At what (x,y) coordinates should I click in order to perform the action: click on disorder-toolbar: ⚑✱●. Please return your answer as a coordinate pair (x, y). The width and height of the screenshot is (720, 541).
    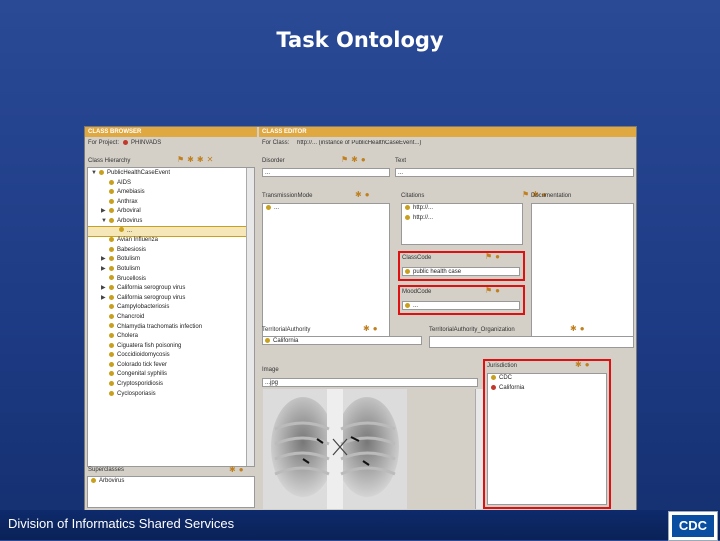
    Looking at the image, I should click on (355, 159).